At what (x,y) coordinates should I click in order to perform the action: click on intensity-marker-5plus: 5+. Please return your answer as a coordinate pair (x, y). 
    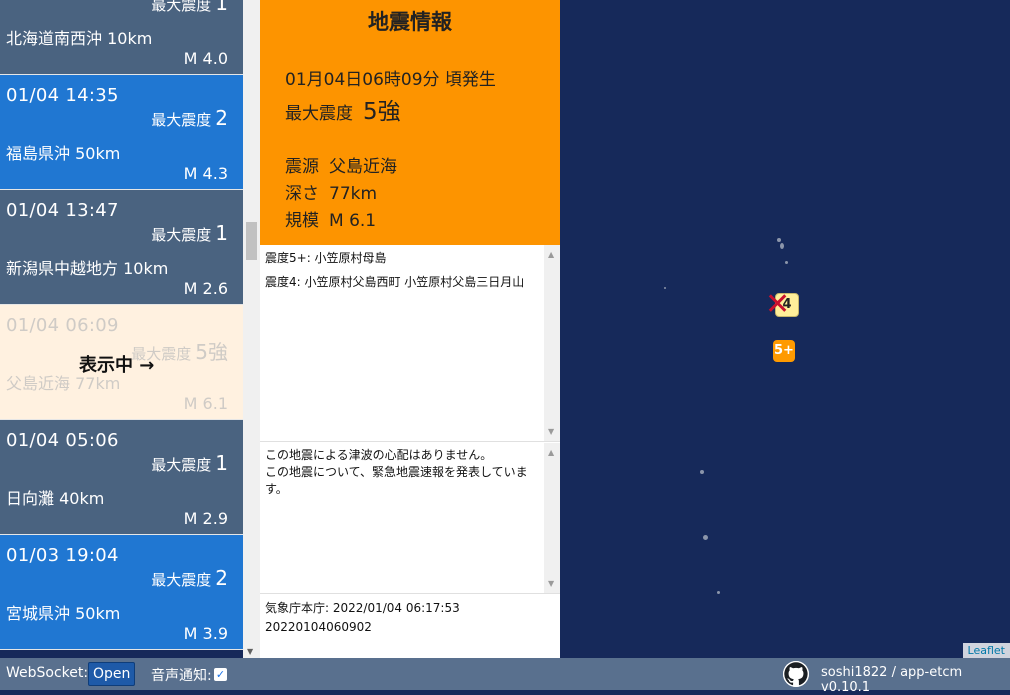
    Looking at the image, I should click on (784, 351).